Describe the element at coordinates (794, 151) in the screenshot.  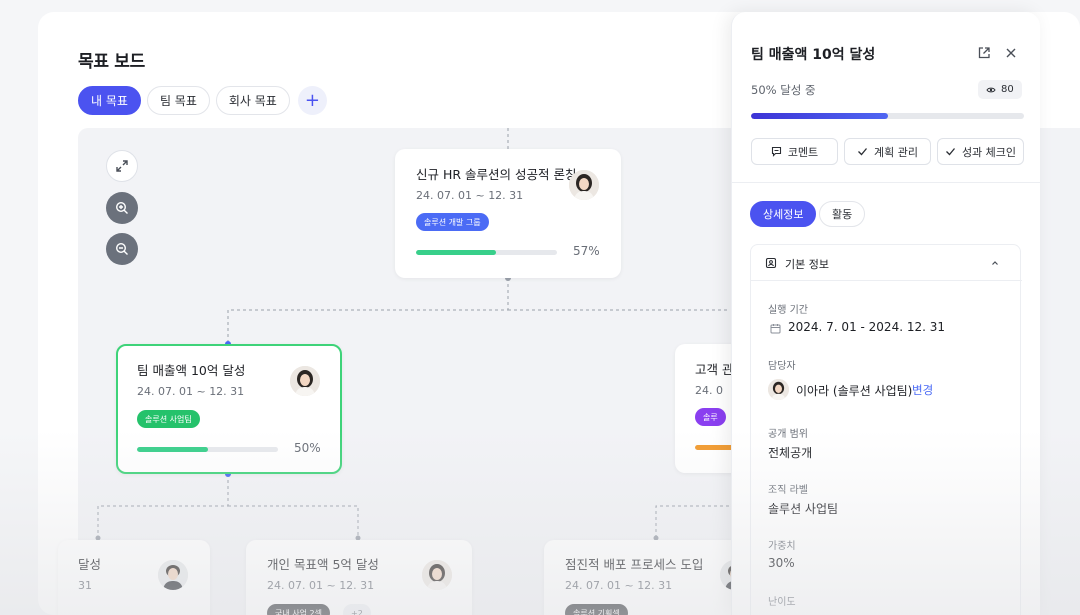
I see `comment-button: 코멘트` at that location.